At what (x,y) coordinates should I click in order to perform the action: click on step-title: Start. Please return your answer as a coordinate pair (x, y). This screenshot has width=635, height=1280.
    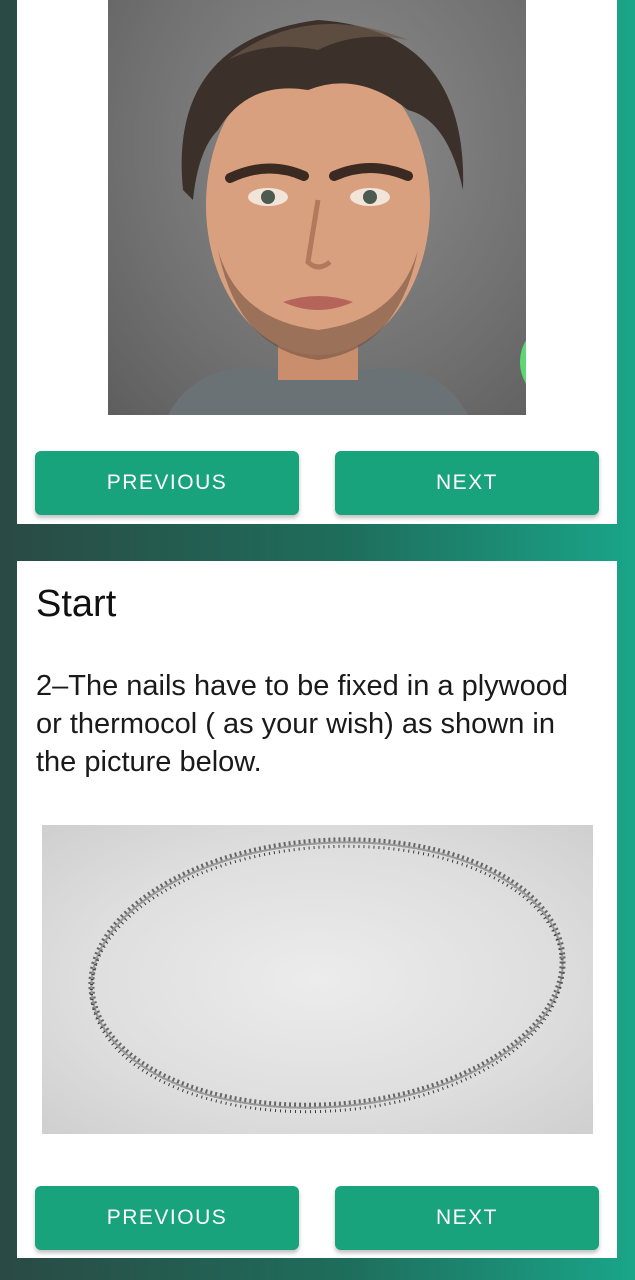
    Looking at the image, I should click on (76, 604).